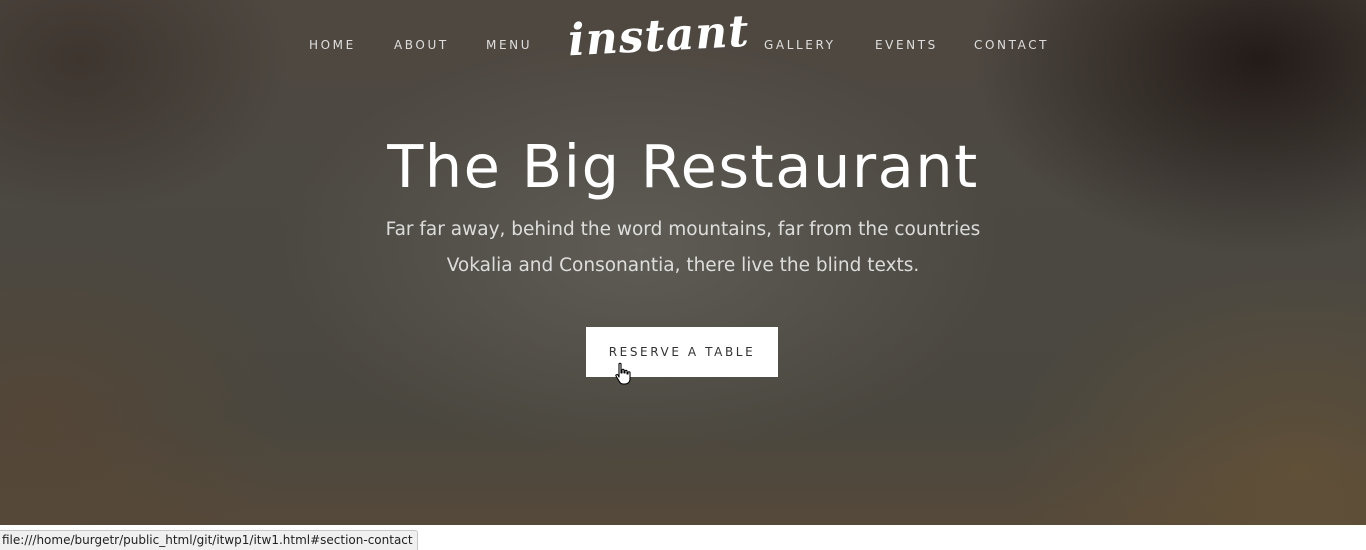 The height and width of the screenshot is (550, 1366). Describe the element at coordinates (332, 45) in the screenshot. I see `nav-item-home: HOME` at that location.